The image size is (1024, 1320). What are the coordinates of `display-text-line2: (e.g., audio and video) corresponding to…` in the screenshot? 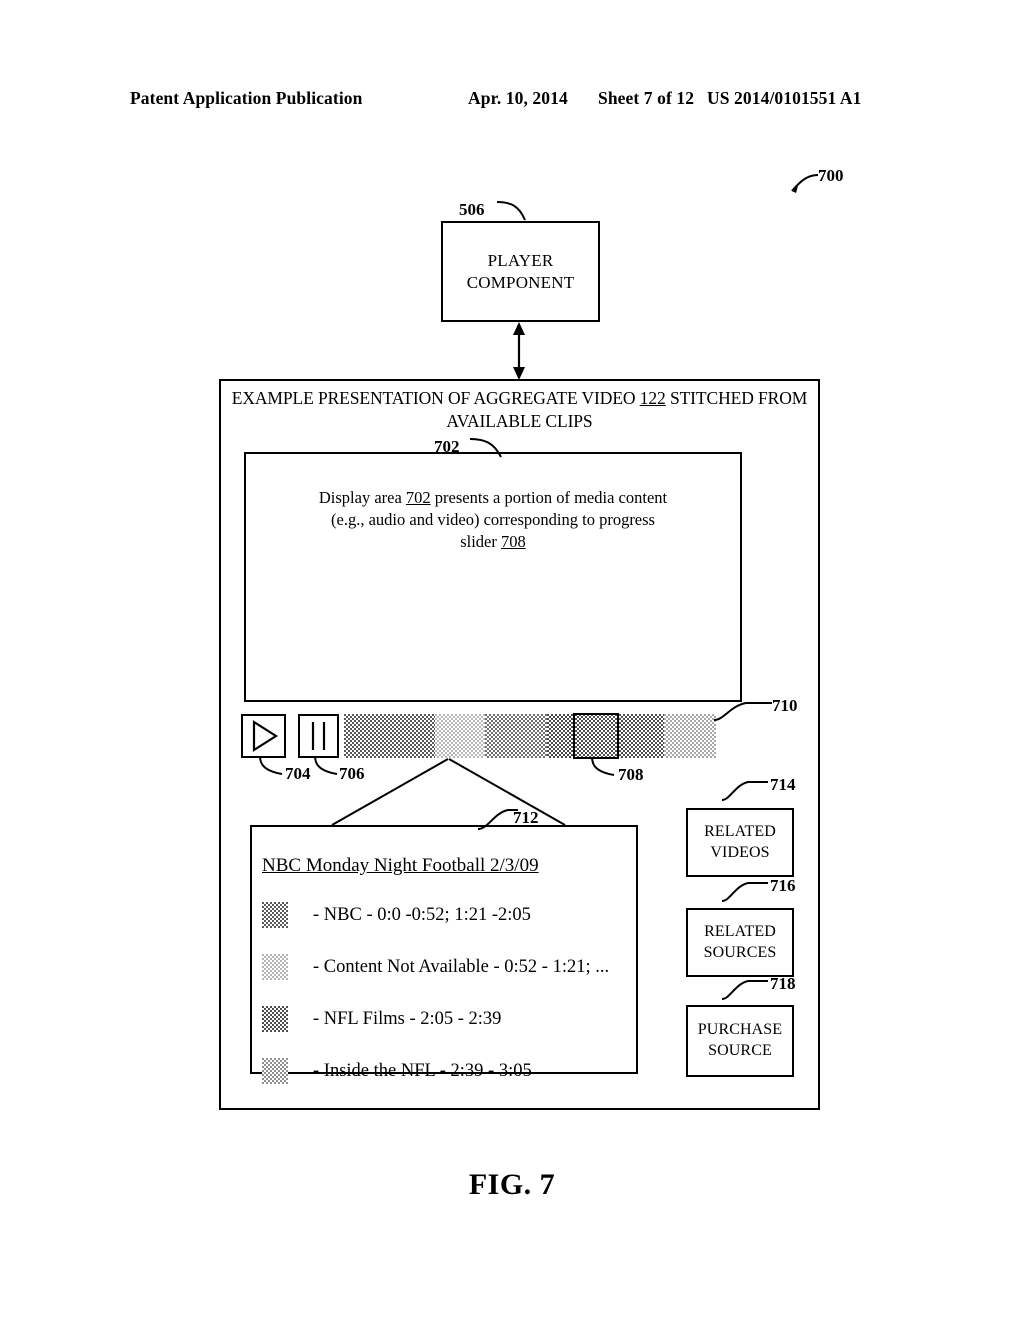 It's located at (493, 519).